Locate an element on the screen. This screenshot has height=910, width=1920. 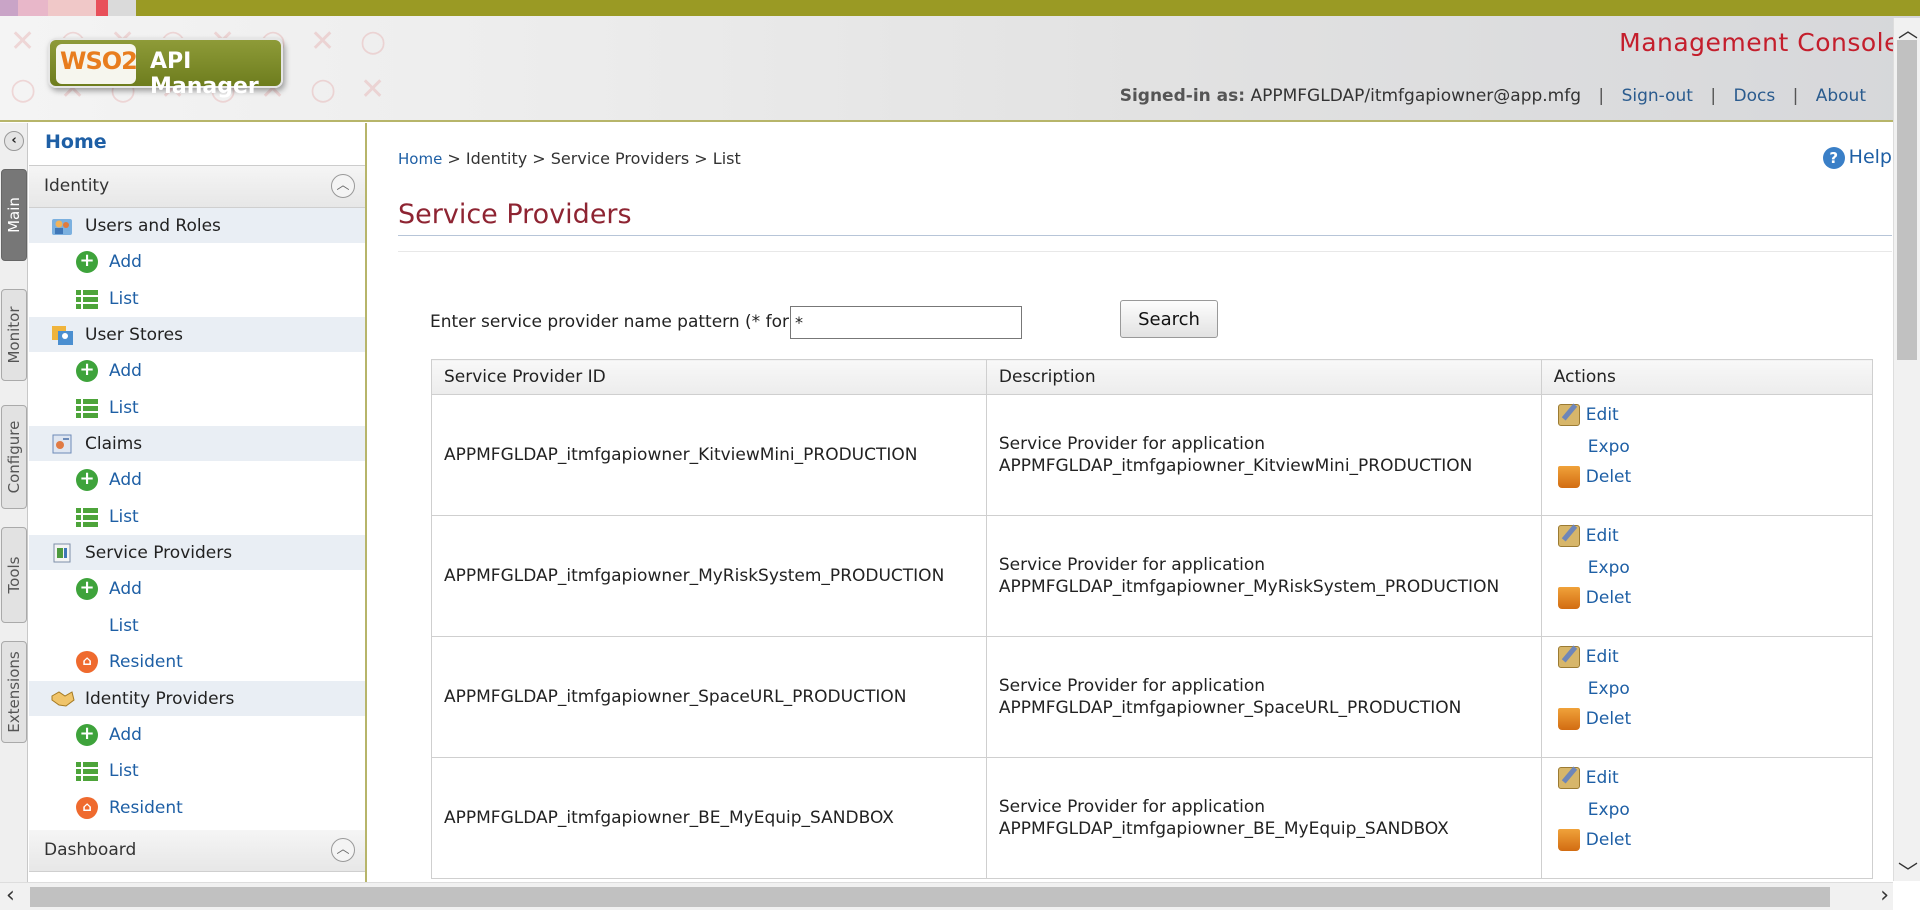
sidebar-item-identity-providers-add: + Add is located at coordinates (197, 735).